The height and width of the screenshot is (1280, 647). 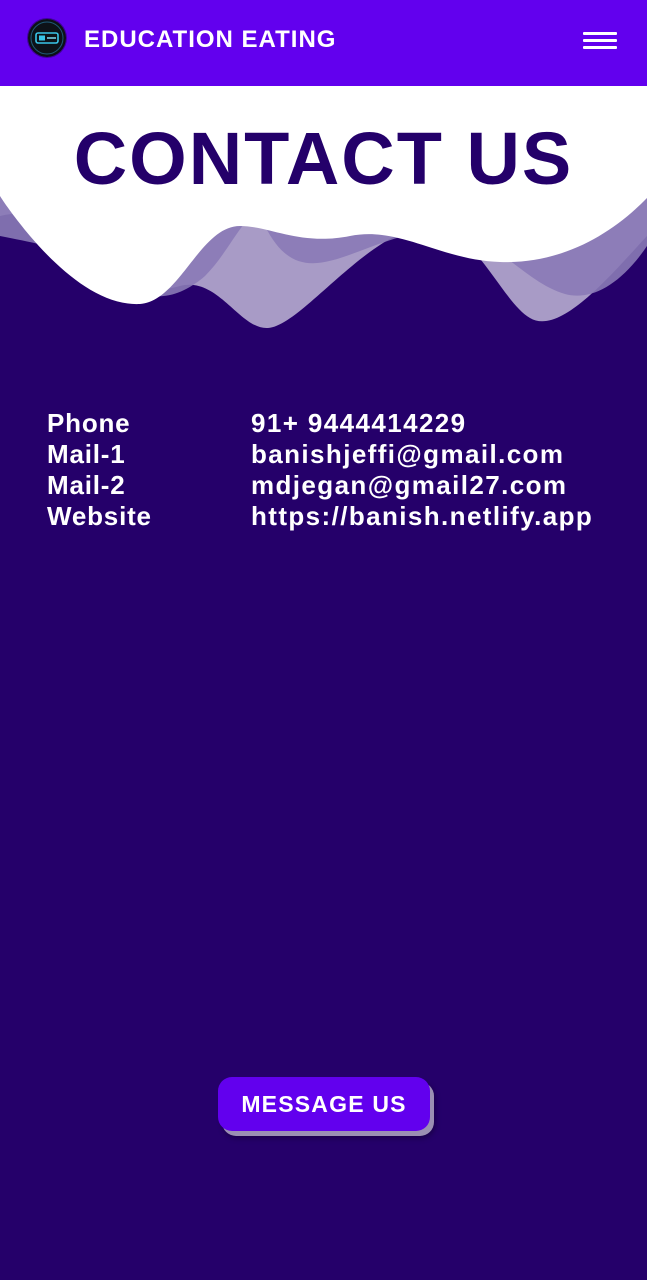 I want to click on page-title: CONTACT US, so click(x=323, y=158).